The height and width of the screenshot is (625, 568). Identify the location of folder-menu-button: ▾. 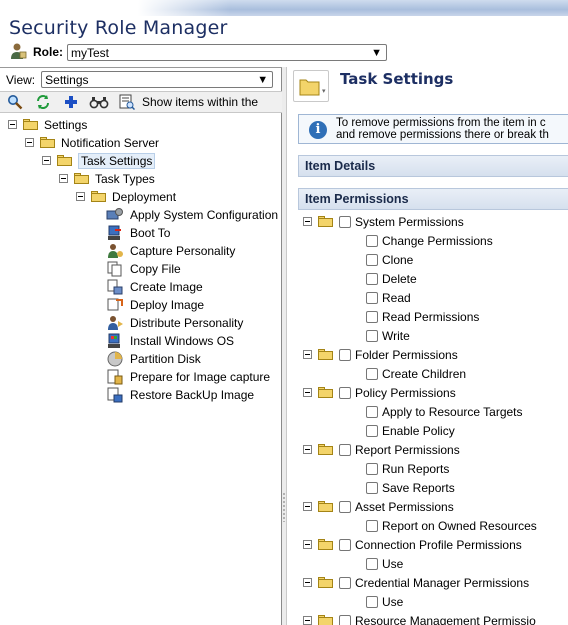
(311, 86).